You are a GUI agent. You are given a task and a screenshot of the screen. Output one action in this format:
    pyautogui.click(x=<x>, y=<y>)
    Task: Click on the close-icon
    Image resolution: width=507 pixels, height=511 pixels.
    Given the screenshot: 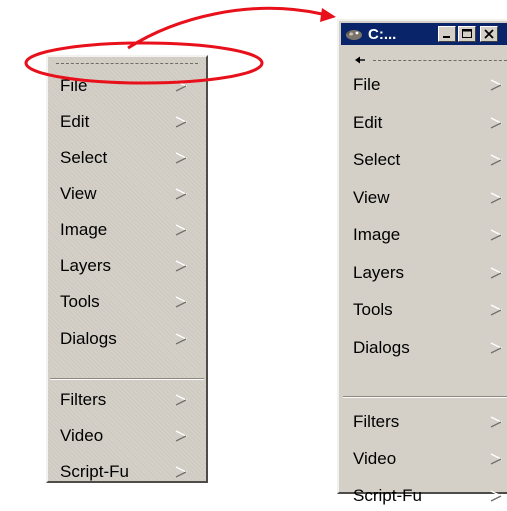 What is the action you would take?
    pyautogui.click(x=489, y=34)
    